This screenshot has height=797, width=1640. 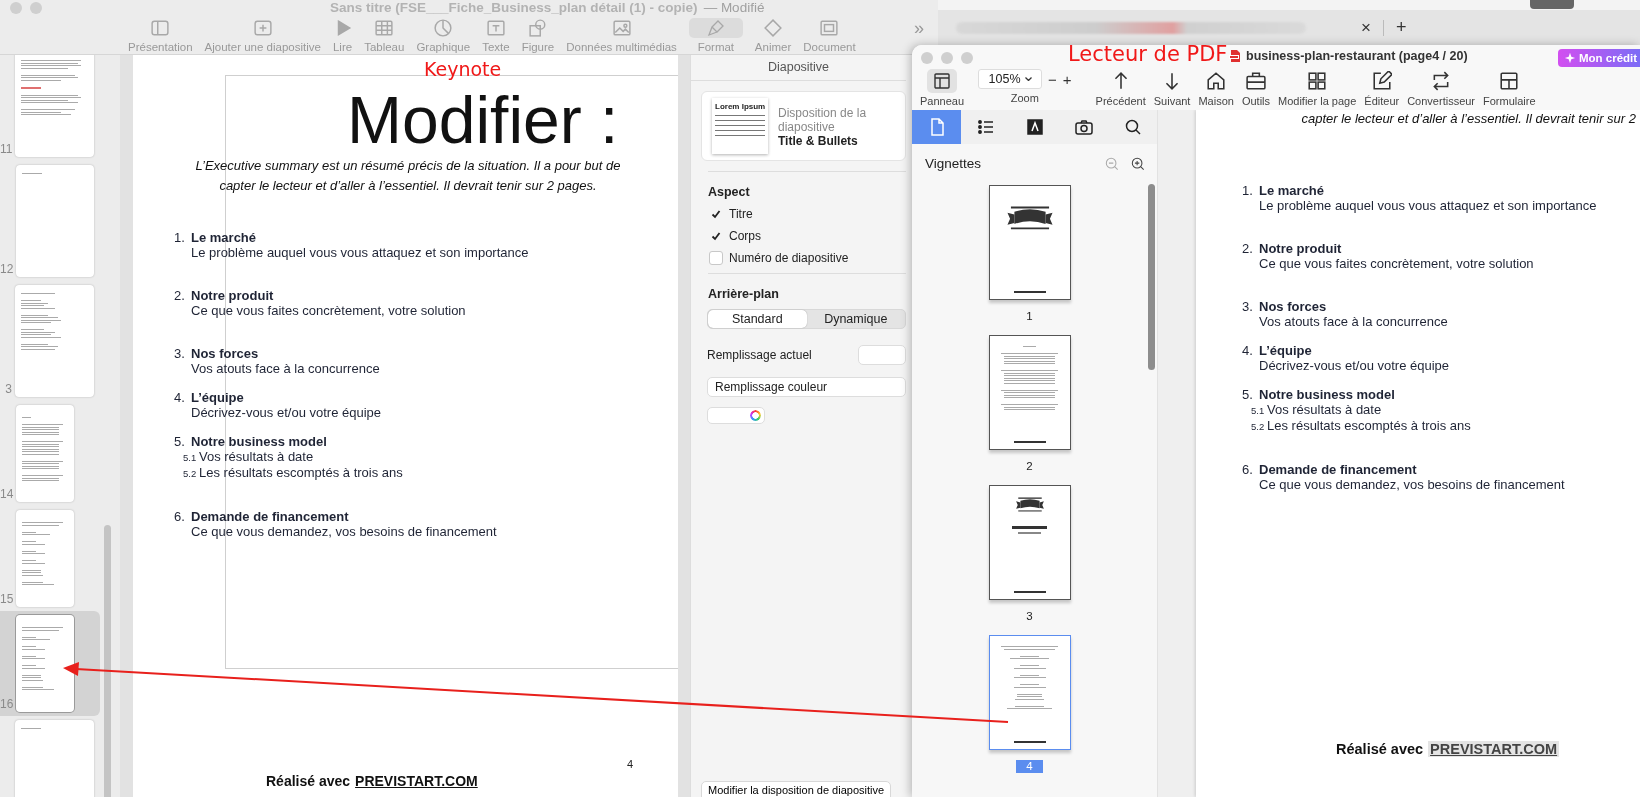 I want to click on fill-label: Remplissage actuel, so click(x=759, y=355).